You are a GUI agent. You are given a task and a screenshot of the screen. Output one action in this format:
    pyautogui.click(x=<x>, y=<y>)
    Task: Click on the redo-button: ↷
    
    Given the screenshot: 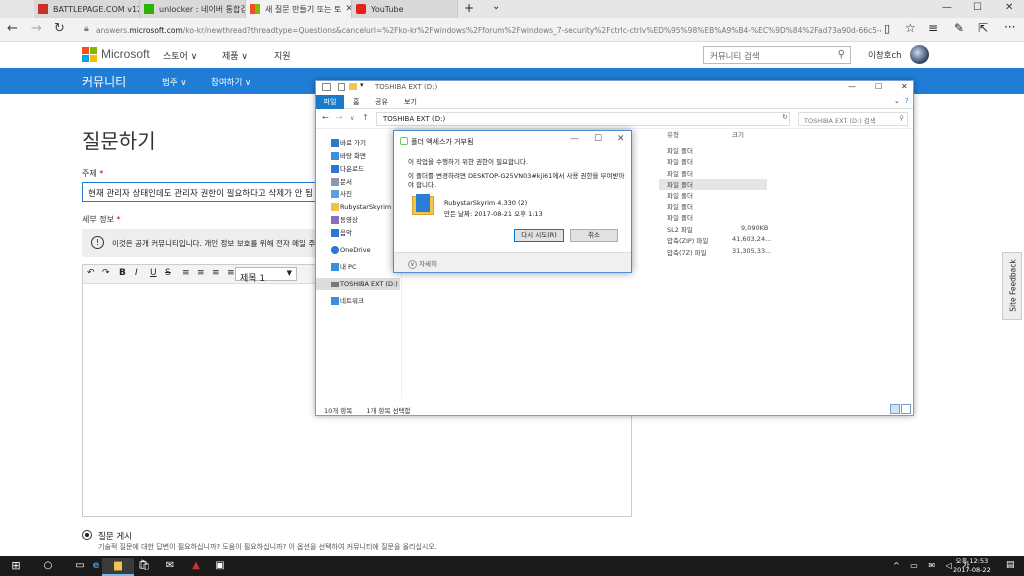 What is the action you would take?
    pyautogui.click(x=106, y=273)
    